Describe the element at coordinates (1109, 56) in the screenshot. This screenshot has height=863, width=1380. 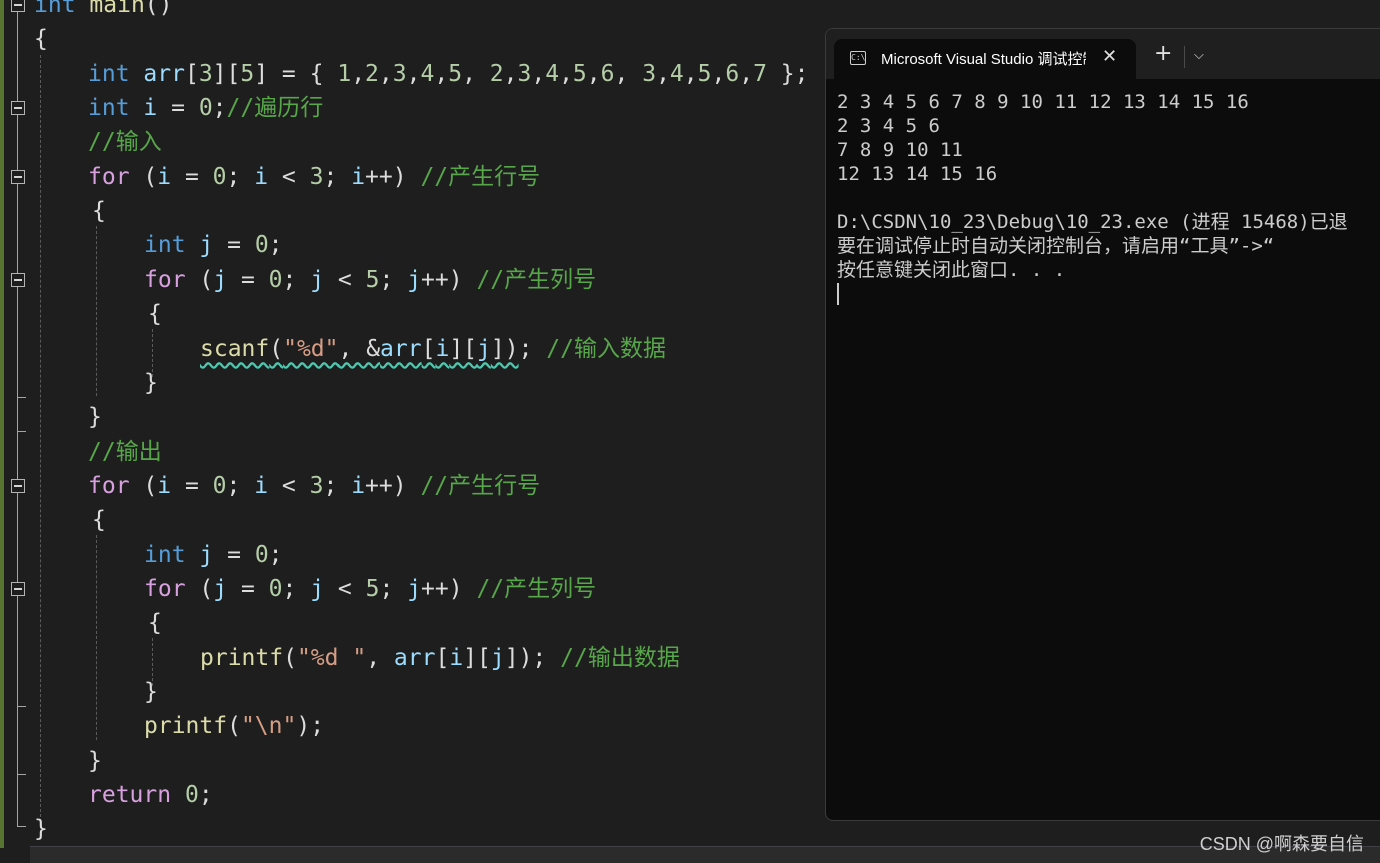
I see `close-tab-icon: ✕` at that location.